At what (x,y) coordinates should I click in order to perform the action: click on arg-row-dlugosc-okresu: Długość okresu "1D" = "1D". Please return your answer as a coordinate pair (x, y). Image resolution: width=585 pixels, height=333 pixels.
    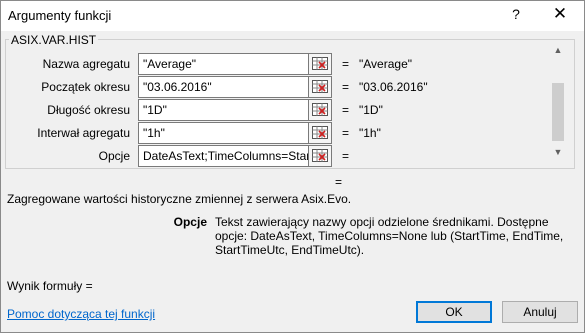
    Looking at the image, I should click on (286, 110).